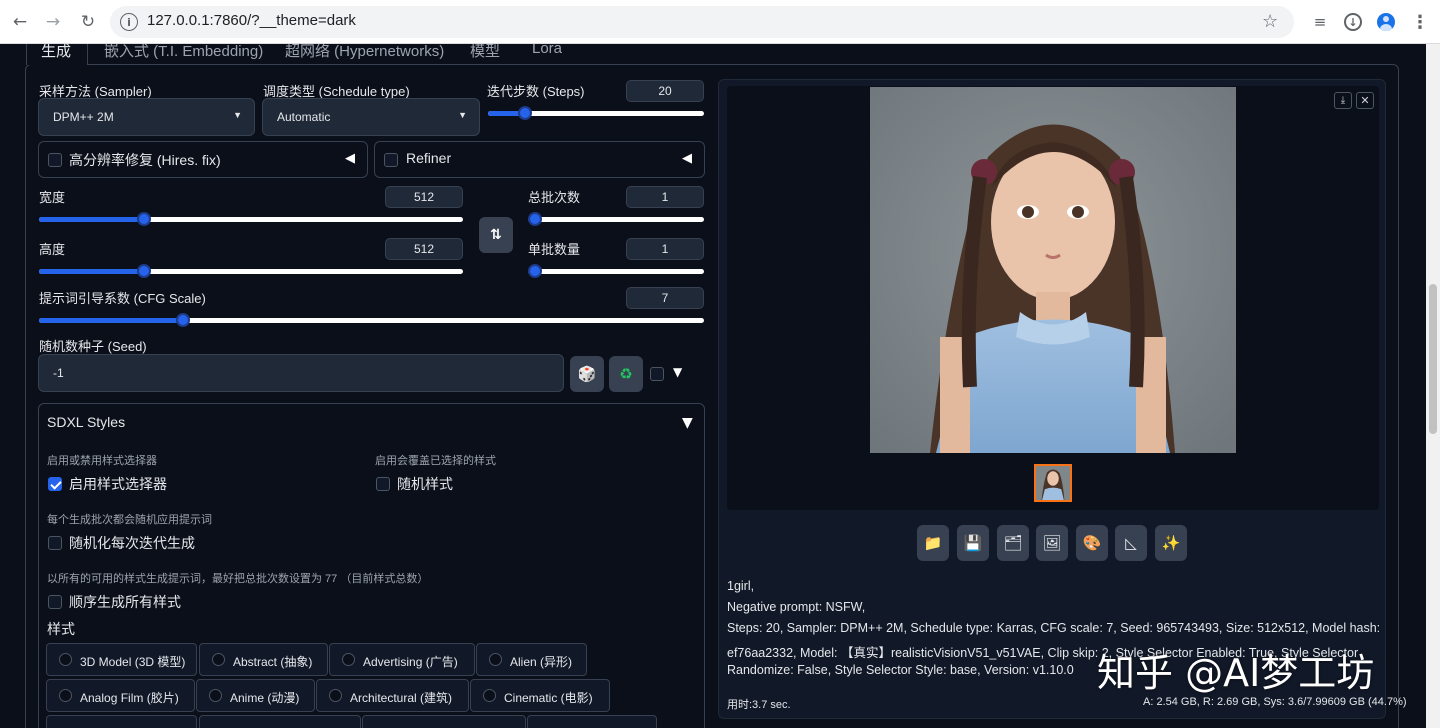 Image resolution: width=1440 pixels, height=728 pixels. I want to click on seed-input: -1, so click(301, 373).